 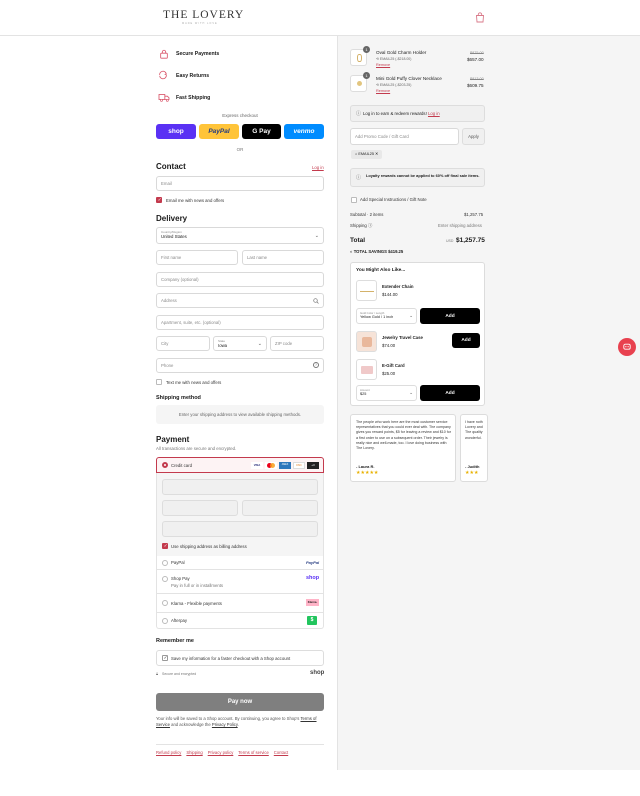 I want to click on chat-widget-button, so click(x=627, y=347).